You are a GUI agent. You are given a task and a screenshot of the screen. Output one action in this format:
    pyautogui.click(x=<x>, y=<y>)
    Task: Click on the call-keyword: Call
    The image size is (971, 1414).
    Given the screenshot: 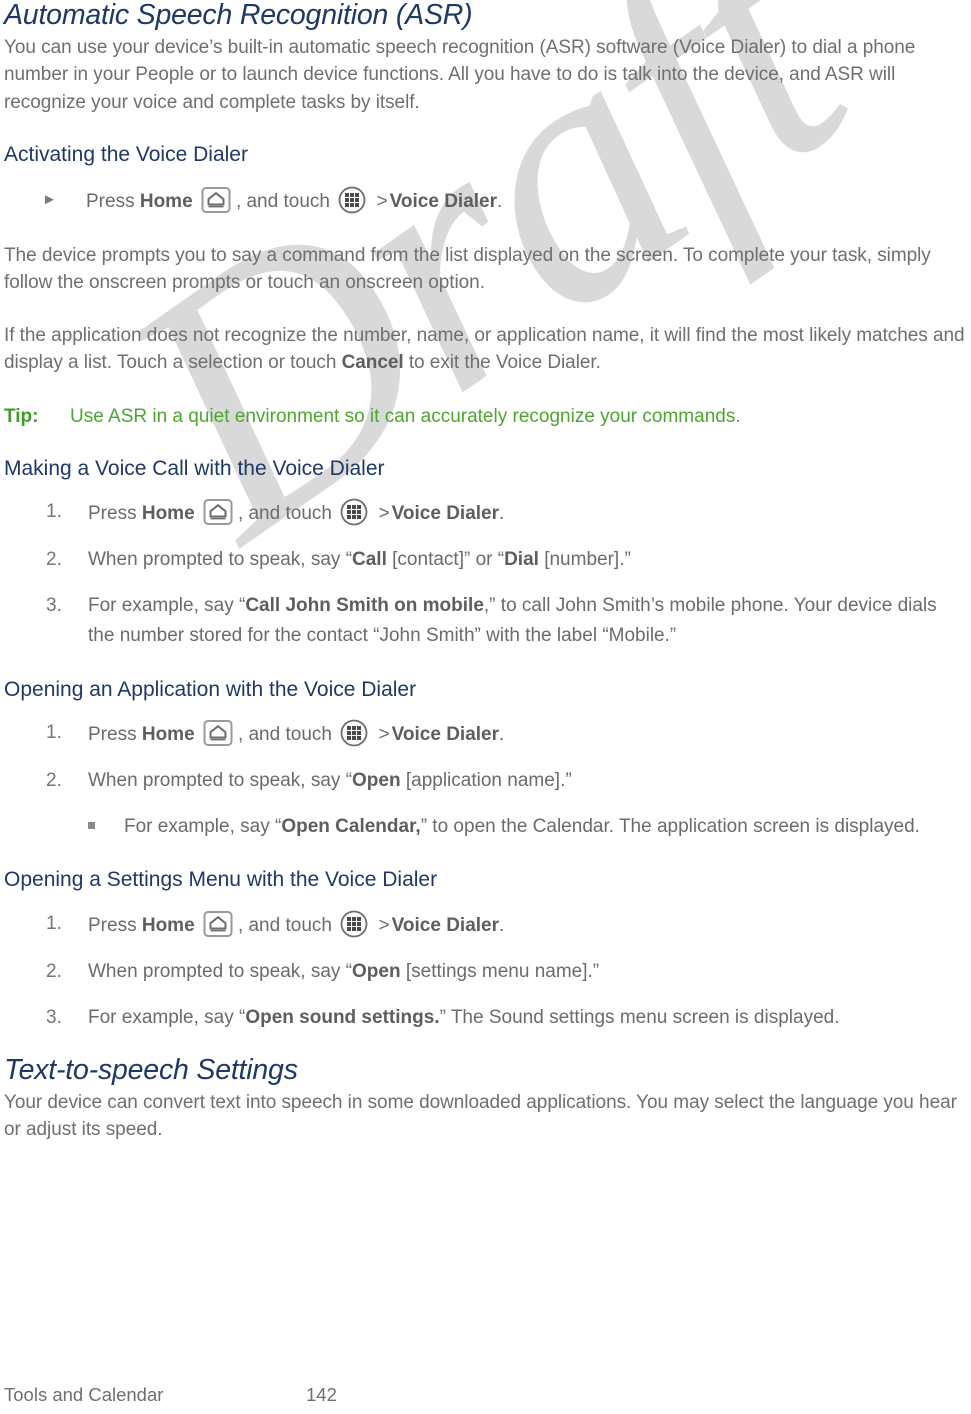 What is the action you would take?
    pyautogui.click(x=369, y=560)
    